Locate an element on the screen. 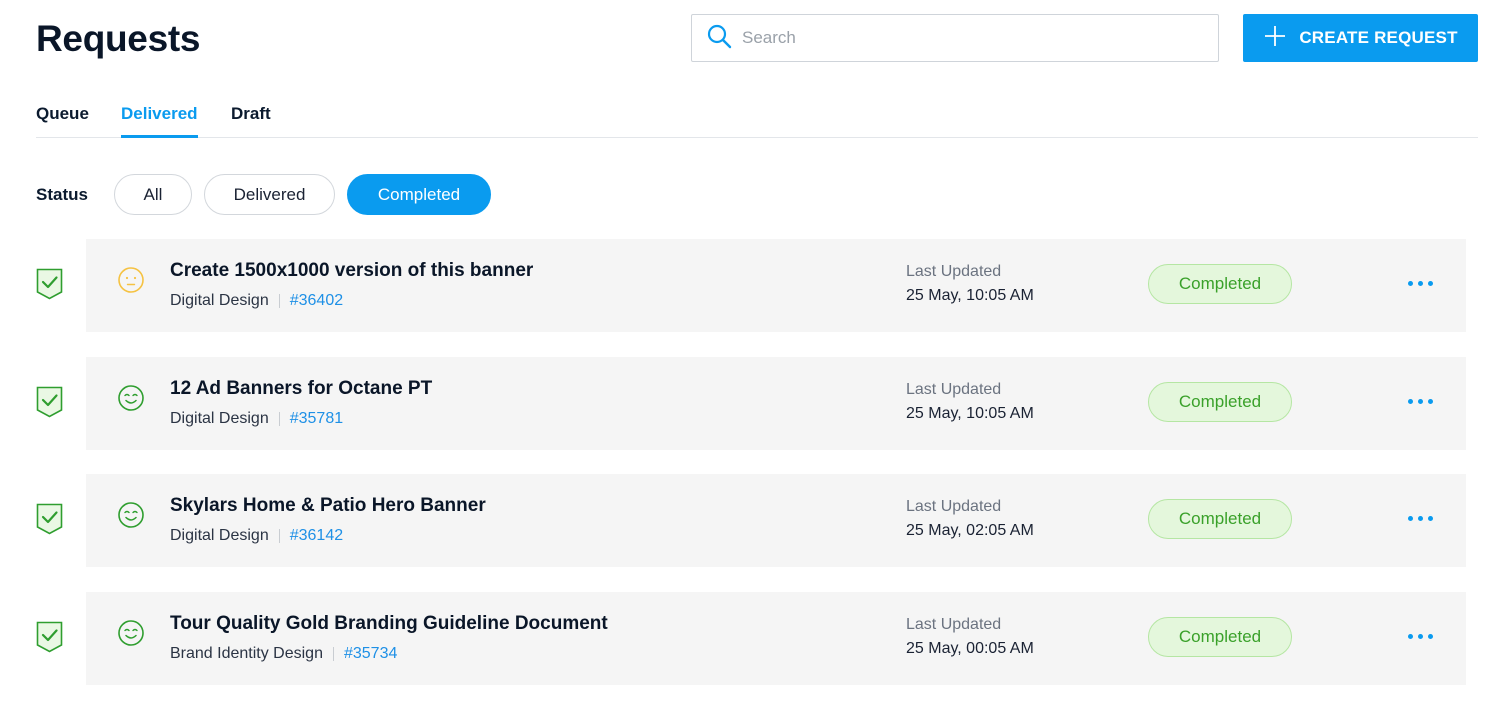  request-id-link: #36142 is located at coordinates (316, 536).